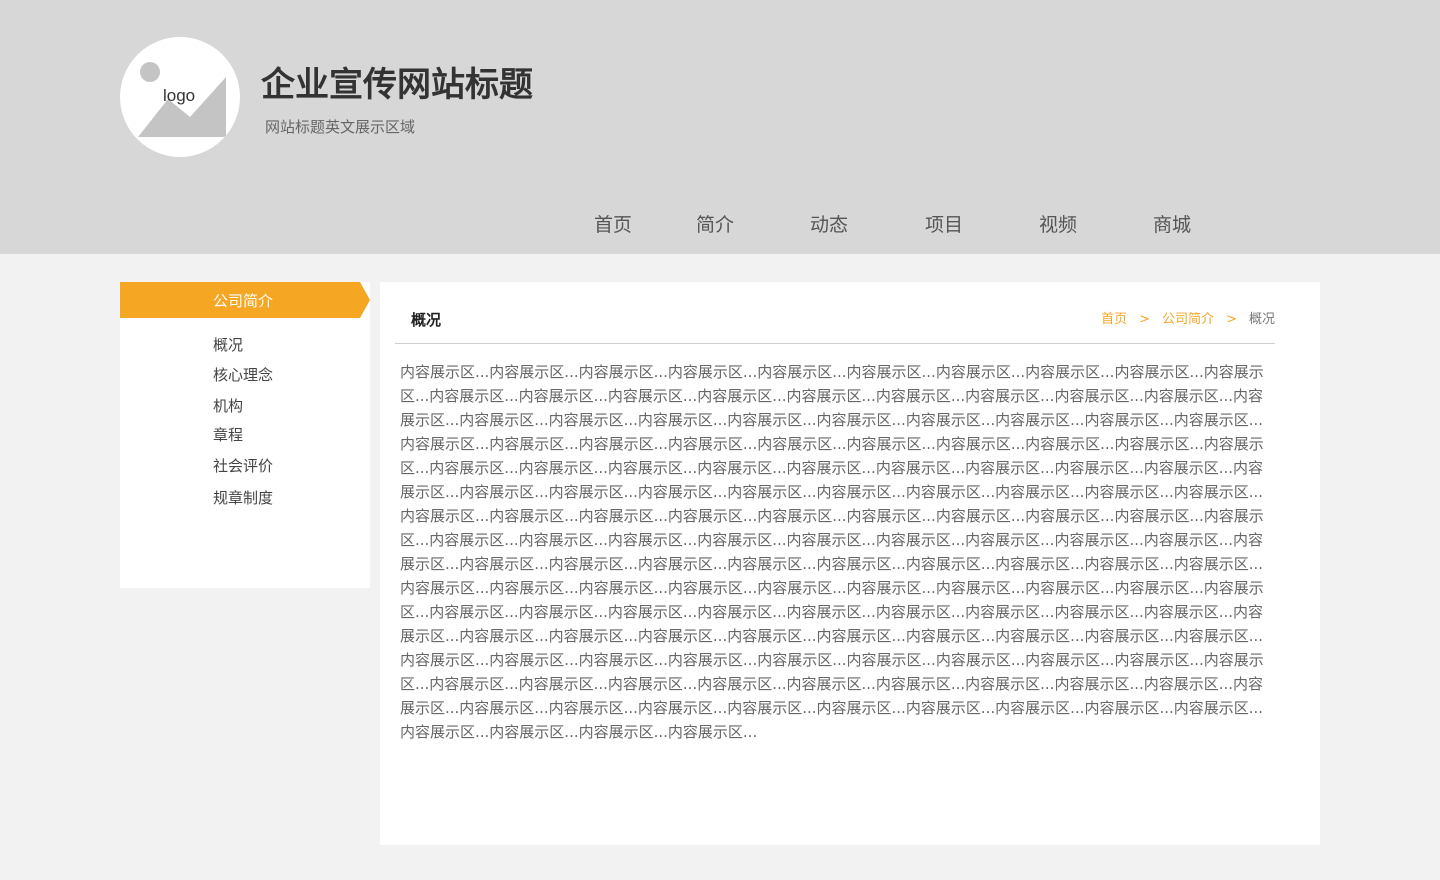 This screenshot has width=1440, height=880. I want to click on sidebar-item-regulations: 规章制度, so click(243, 497).